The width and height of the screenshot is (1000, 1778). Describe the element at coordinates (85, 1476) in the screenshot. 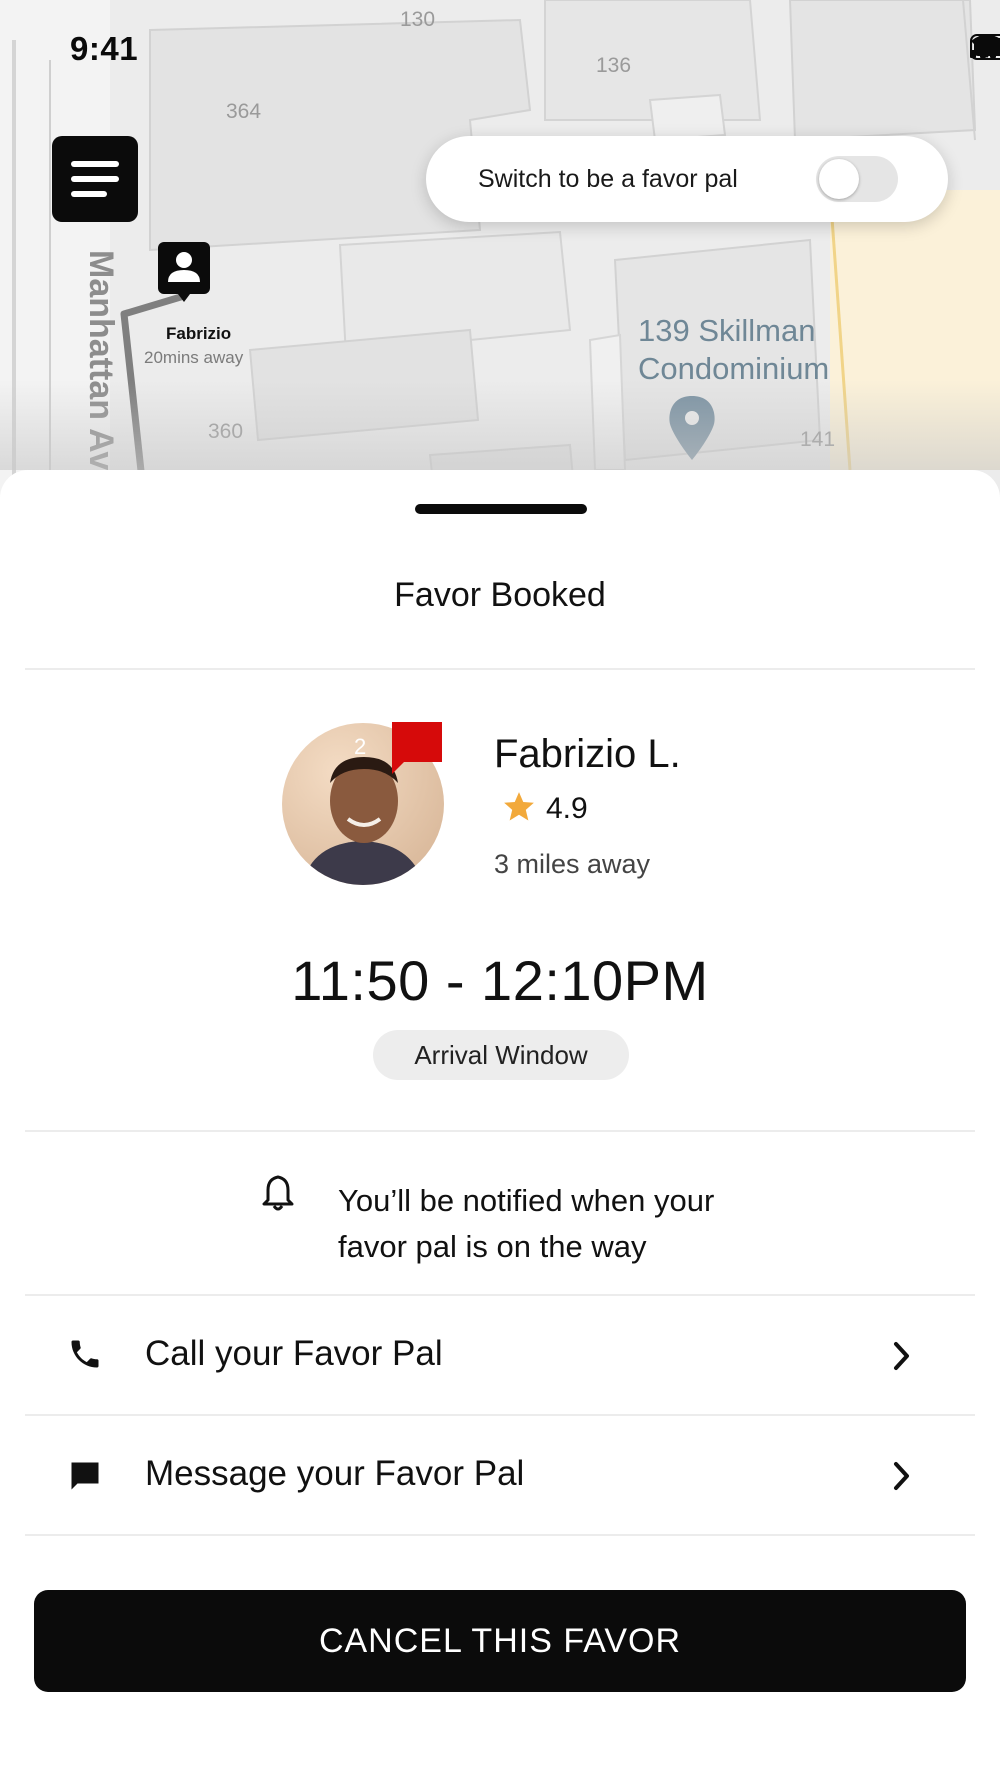

I see `message-icon` at that location.